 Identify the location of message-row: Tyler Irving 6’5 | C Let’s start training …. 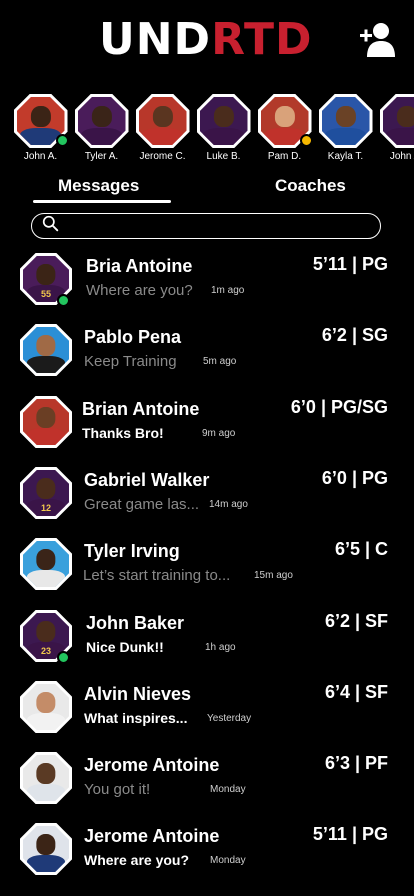
(207, 566).